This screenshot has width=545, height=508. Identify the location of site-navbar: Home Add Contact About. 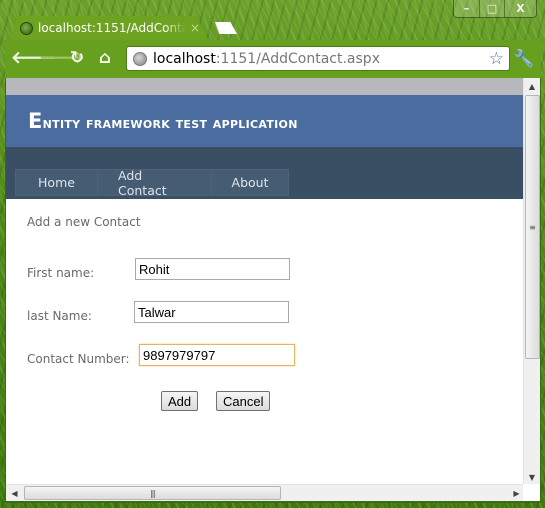
(265, 173).